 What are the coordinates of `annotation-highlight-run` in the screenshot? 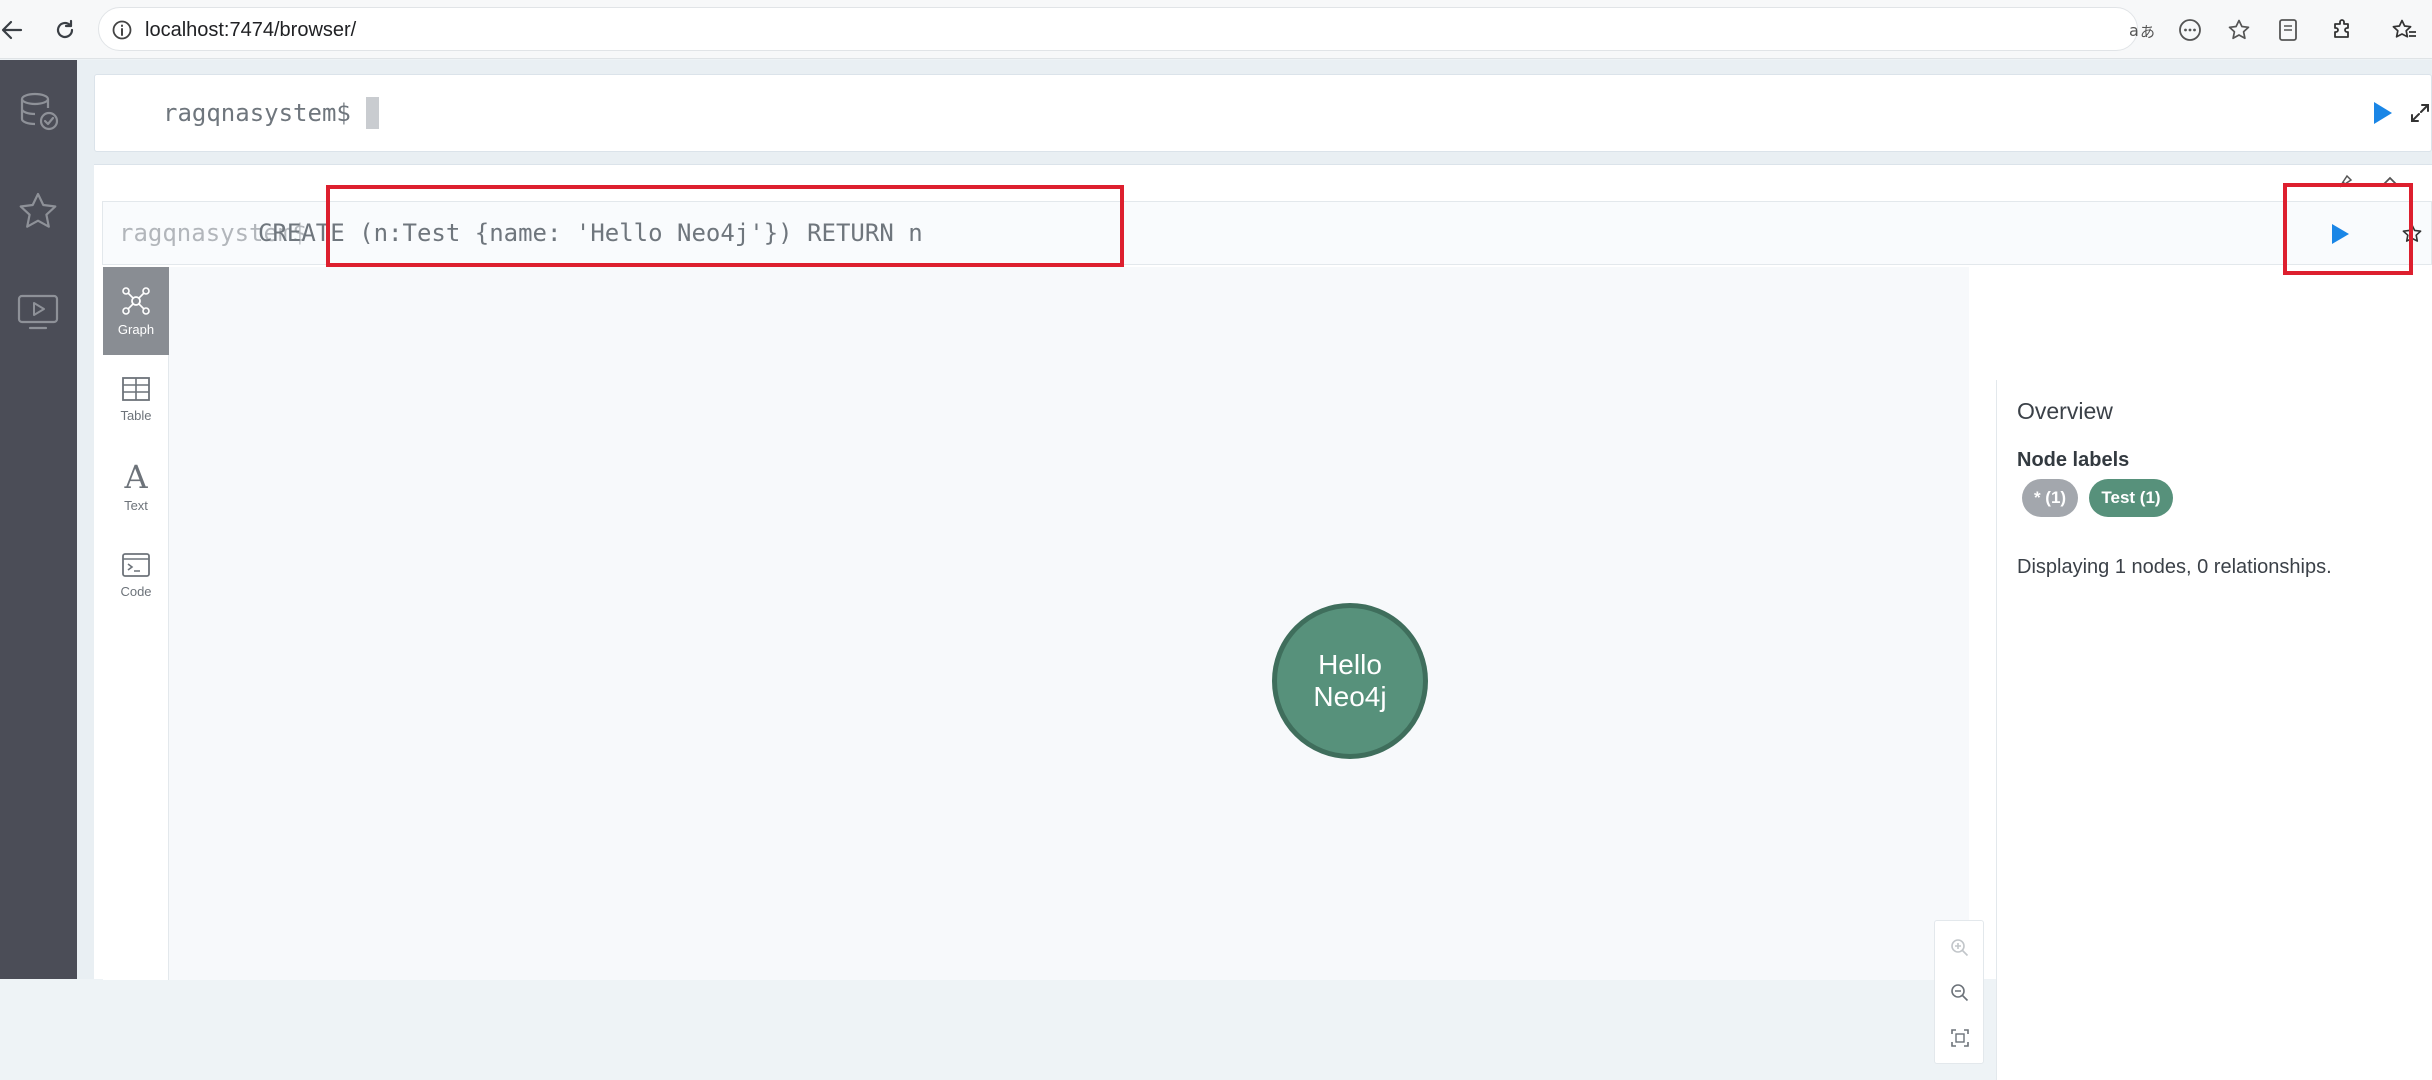 It's located at (2348, 229).